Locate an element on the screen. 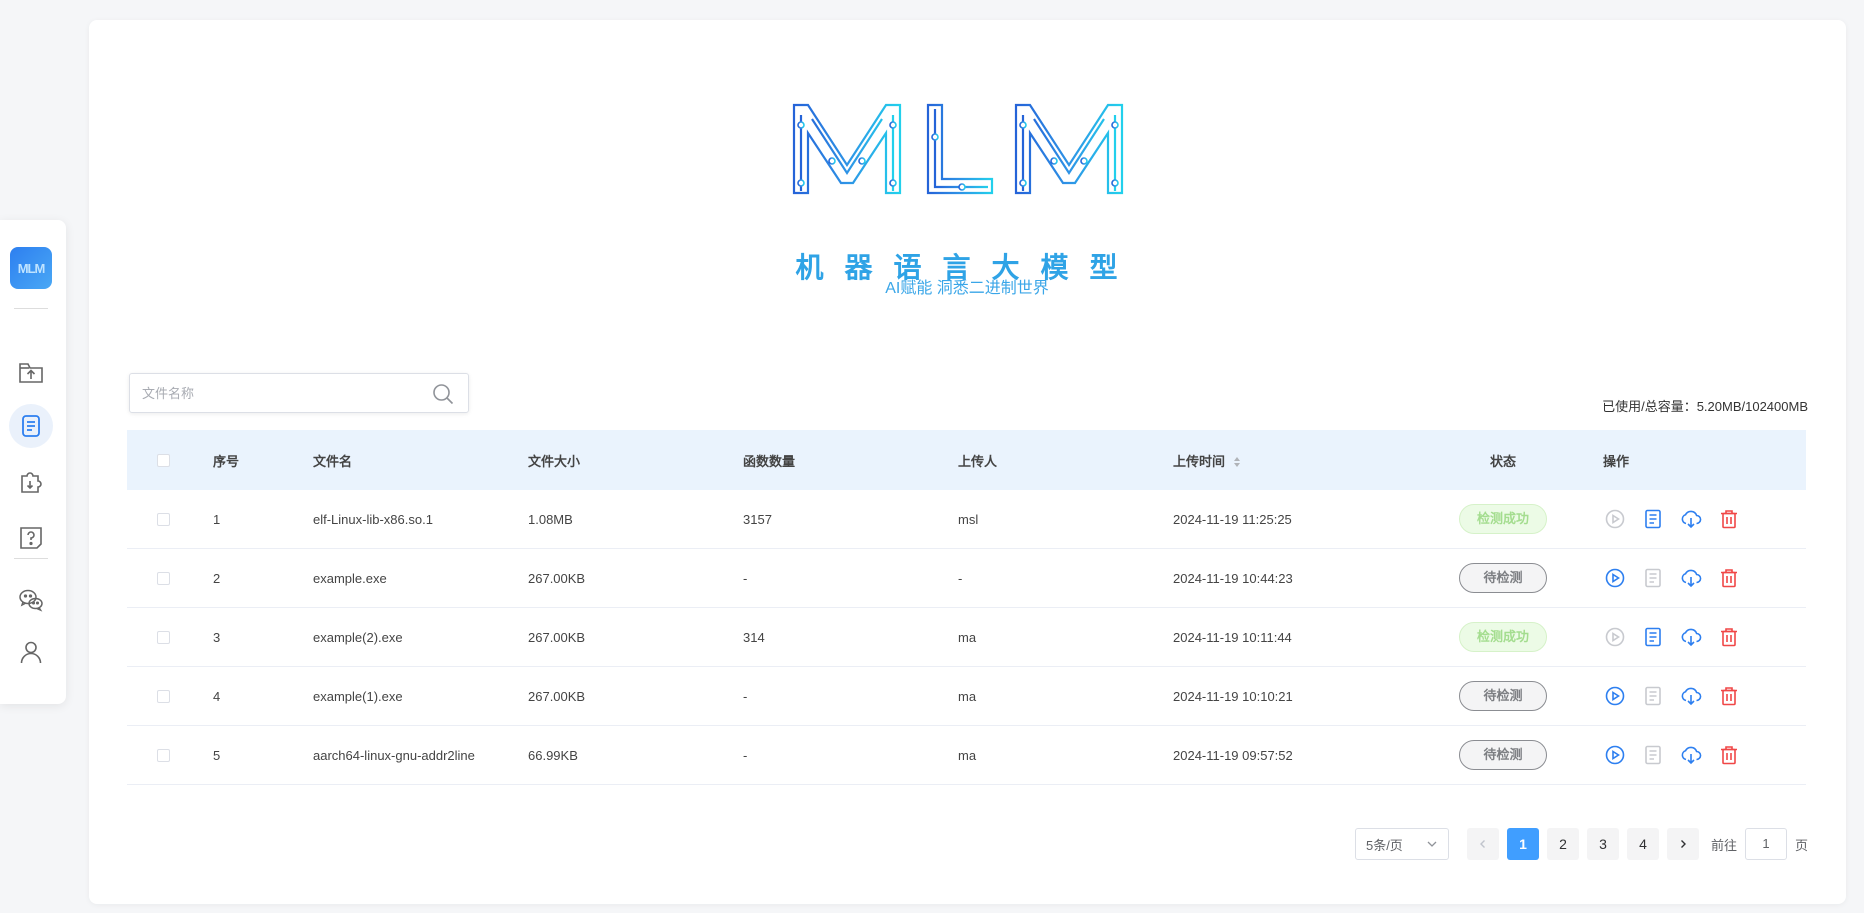 This screenshot has height=913, width=1864. cell-filename: example(2).exe is located at coordinates (358, 637).